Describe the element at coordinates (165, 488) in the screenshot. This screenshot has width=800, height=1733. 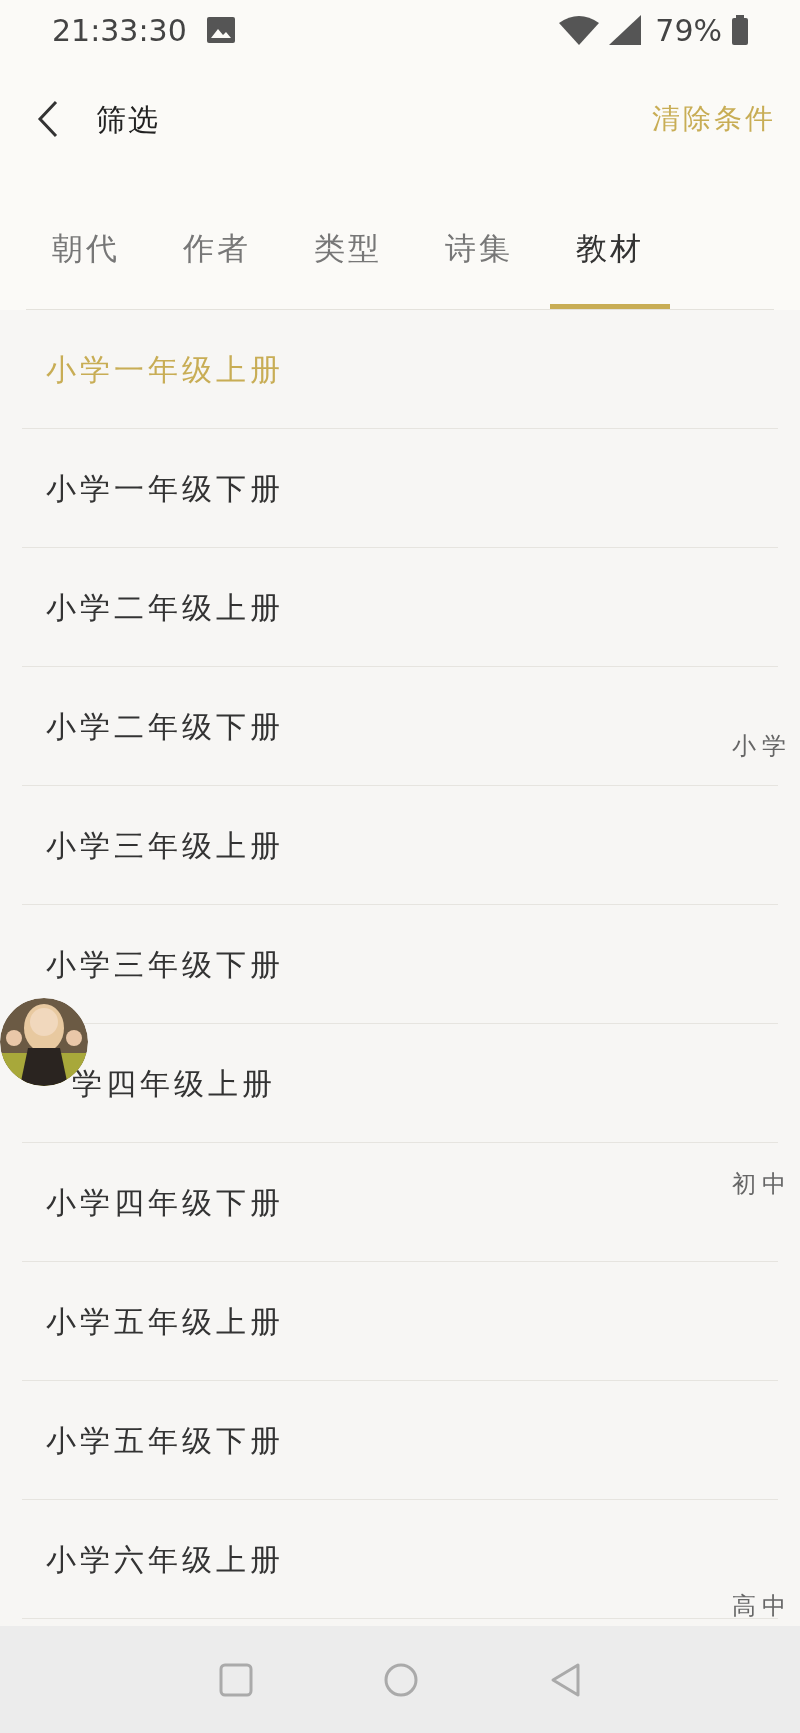
I see `textbook-item: 小学一年级下册` at that location.